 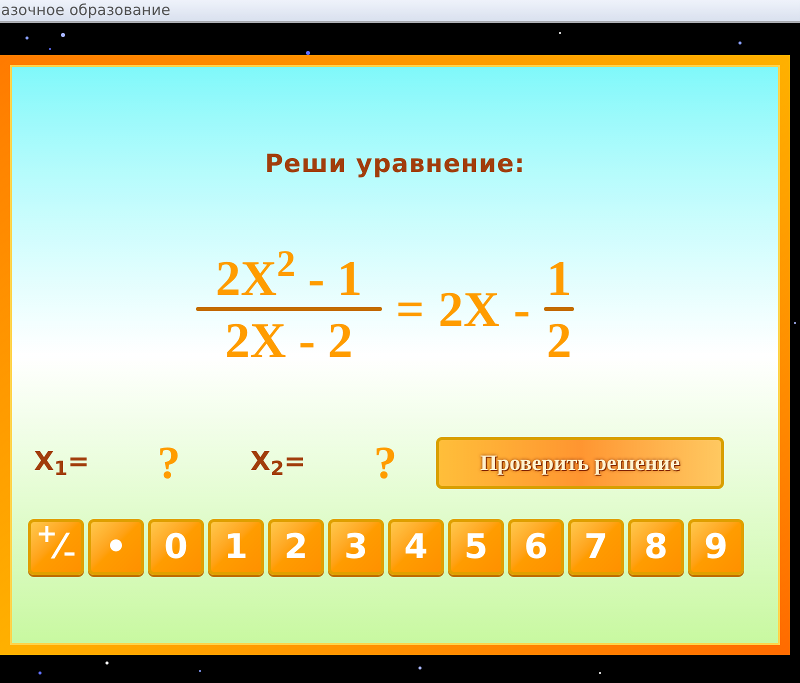 What do you see at coordinates (116, 546) in the screenshot?
I see `keypad-key: •` at bounding box center [116, 546].